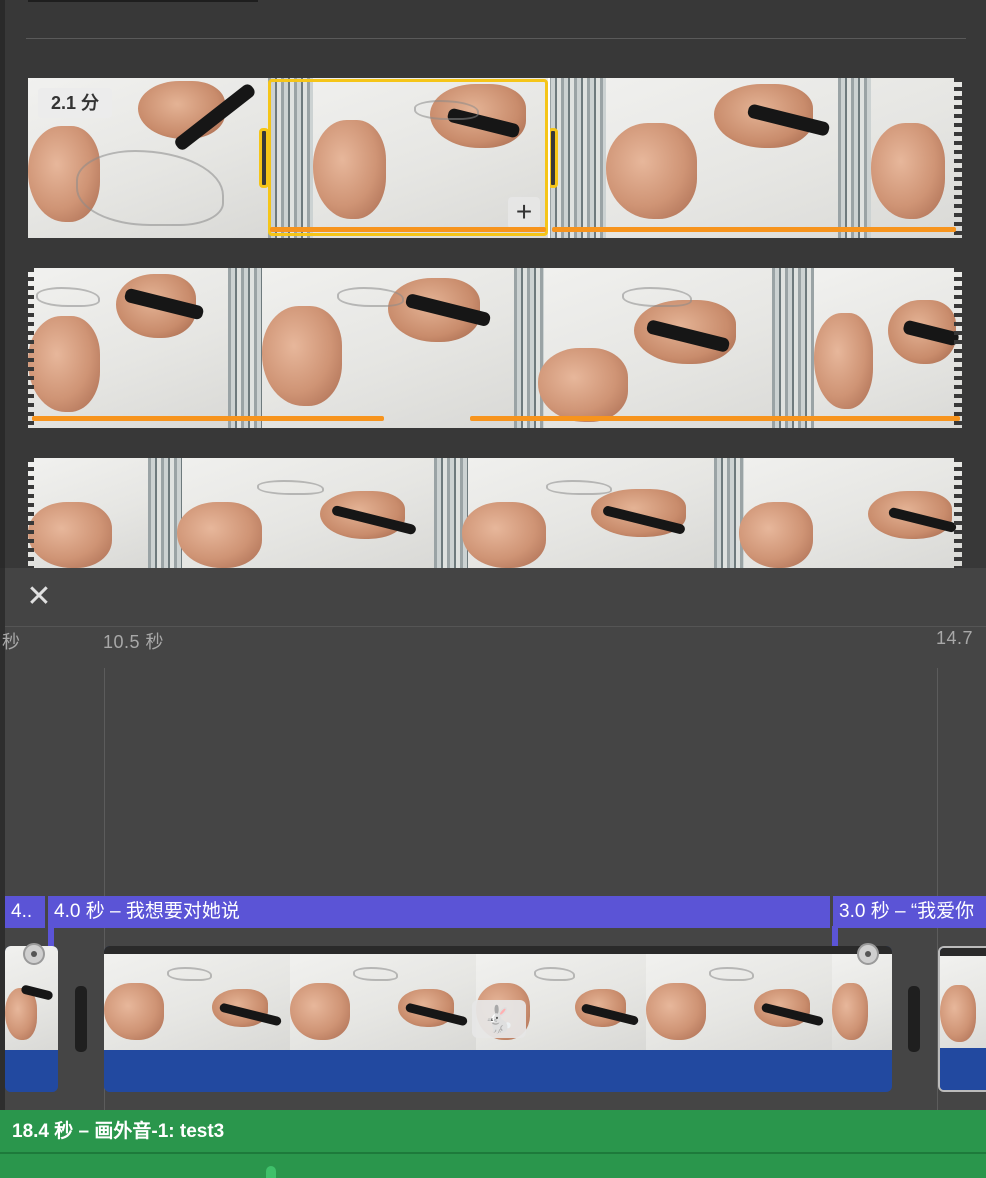 Image resolution: width=986 pixels, height=1178 pixels. Describe the element at coordinates (549, 158) in the screenshot. I see `skimmer-playhead` at that location.